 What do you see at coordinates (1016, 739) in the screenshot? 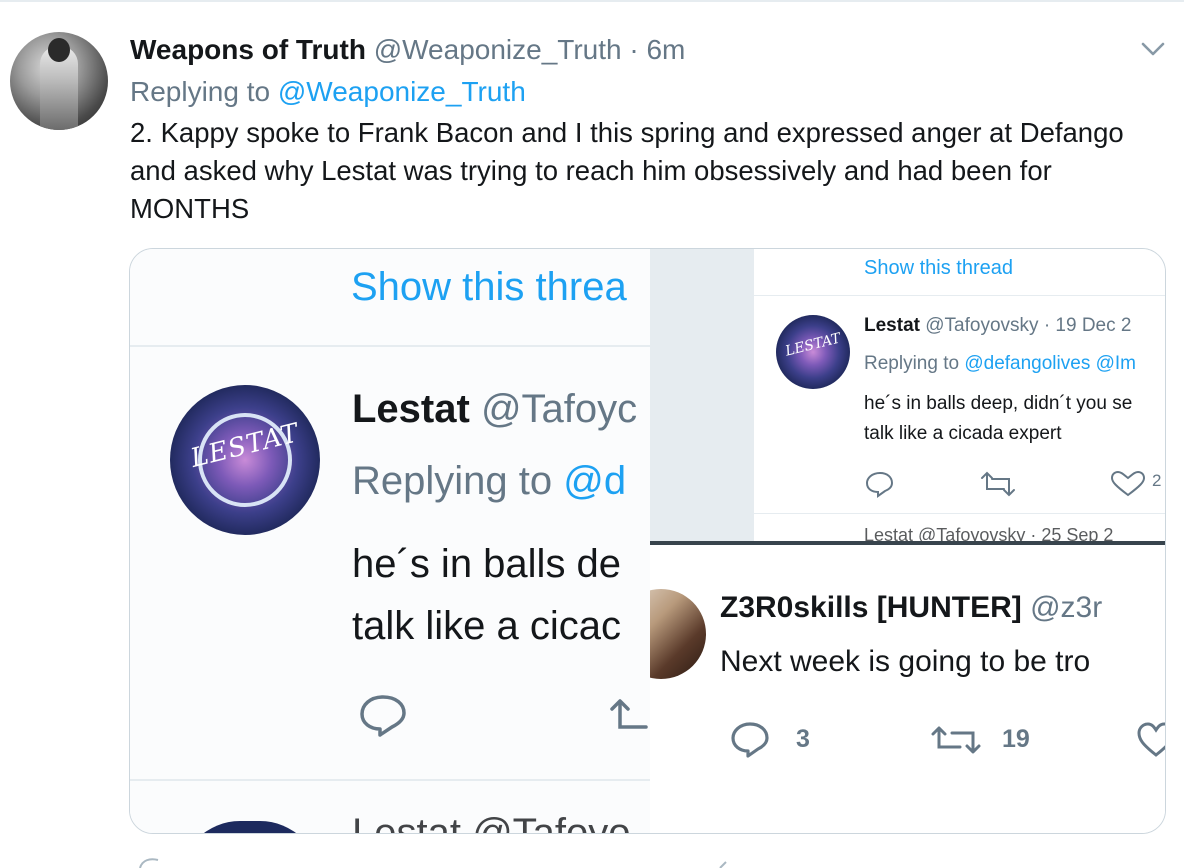
I see `retweet-count: 19` at bounding box center [1016, 739].